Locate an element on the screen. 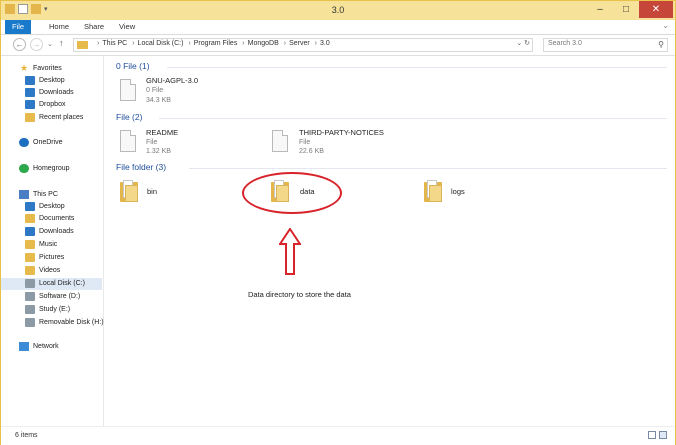 This screenshot has height=445, width=676. file-name: THIRD-PARTY-NOTICES is located at coordinates (341, 132).